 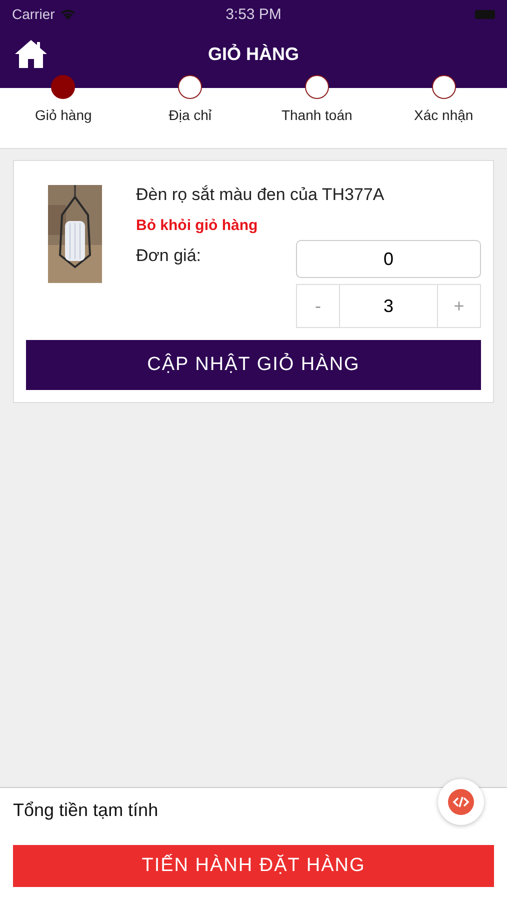 I want to click on home-icon, so click(x=31, y=54).